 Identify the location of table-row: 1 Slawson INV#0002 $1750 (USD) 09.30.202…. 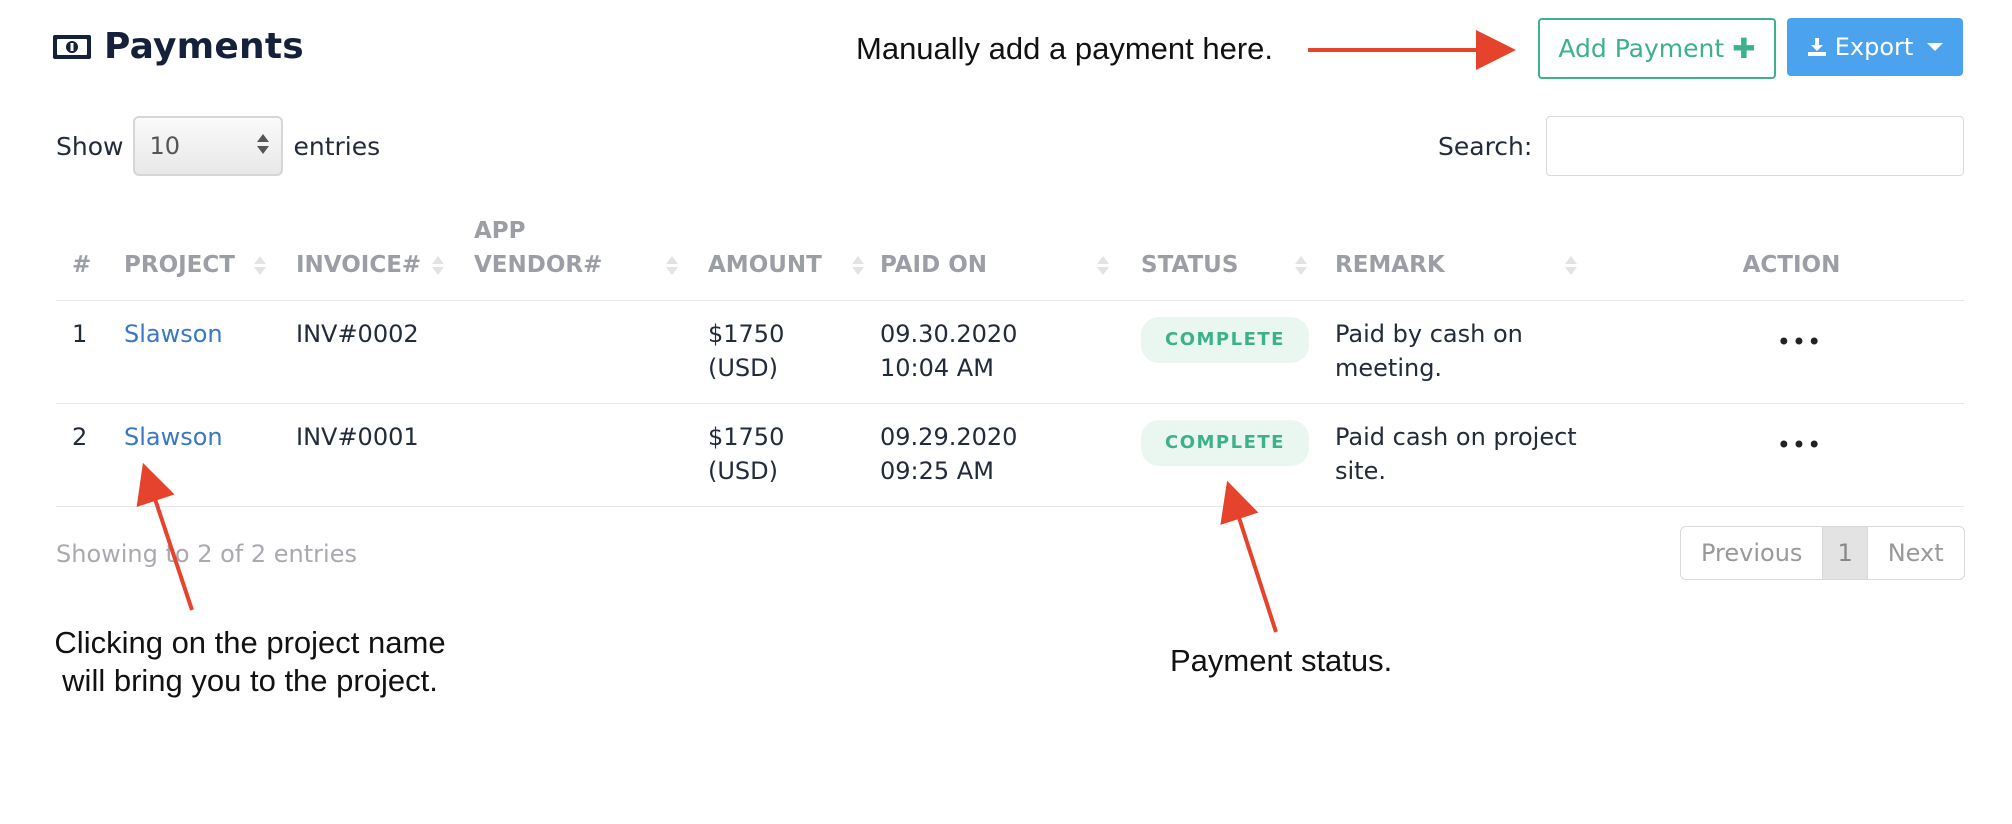
(1010, 352).